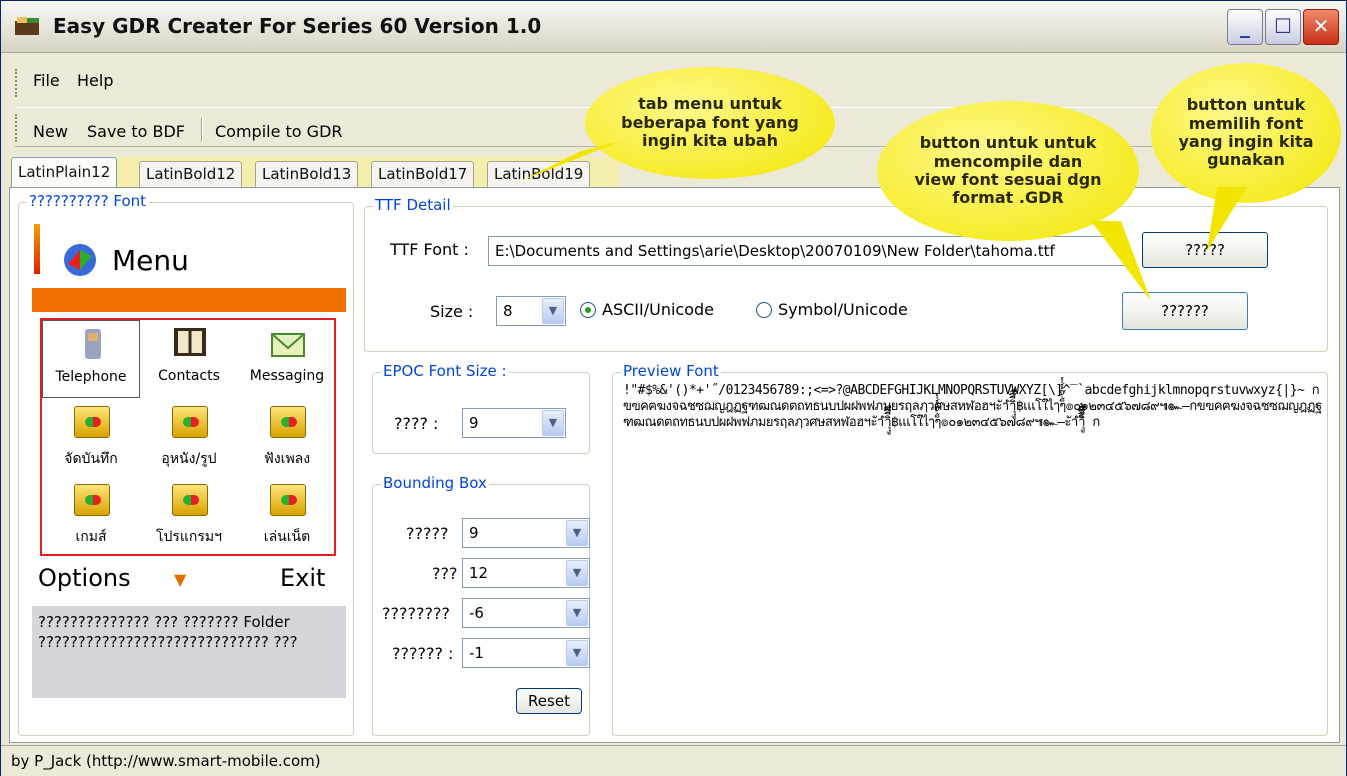  What do you see at coordinates (846, 274) in the screenshot?
I see `ttf-detail-group: TTF Detail` at bounding box center [846, 274].